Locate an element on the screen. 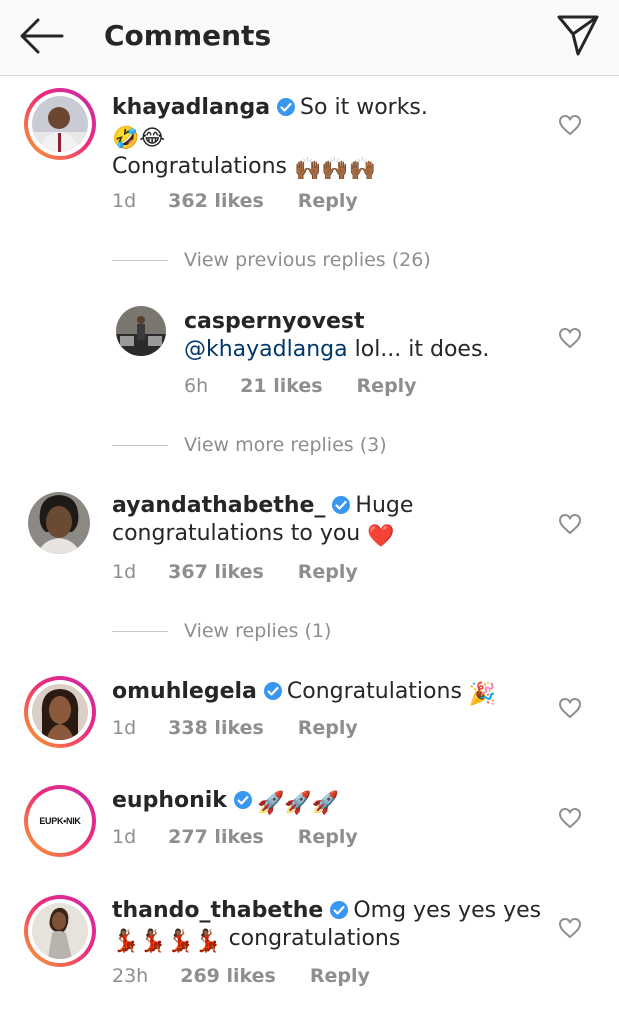 The height and width of the screenshot is (1024, 619). username: omuhlegela is located at coordinates (184, 691).